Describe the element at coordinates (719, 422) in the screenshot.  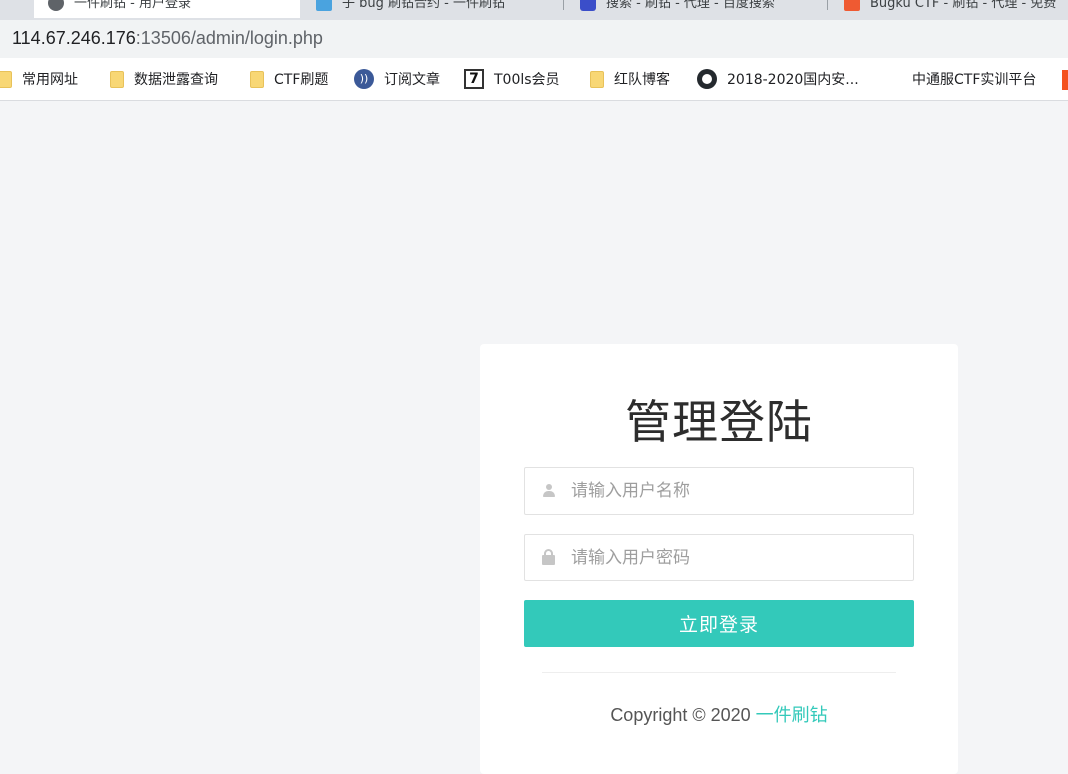
I see `page-title: 管理登陆` at that location.